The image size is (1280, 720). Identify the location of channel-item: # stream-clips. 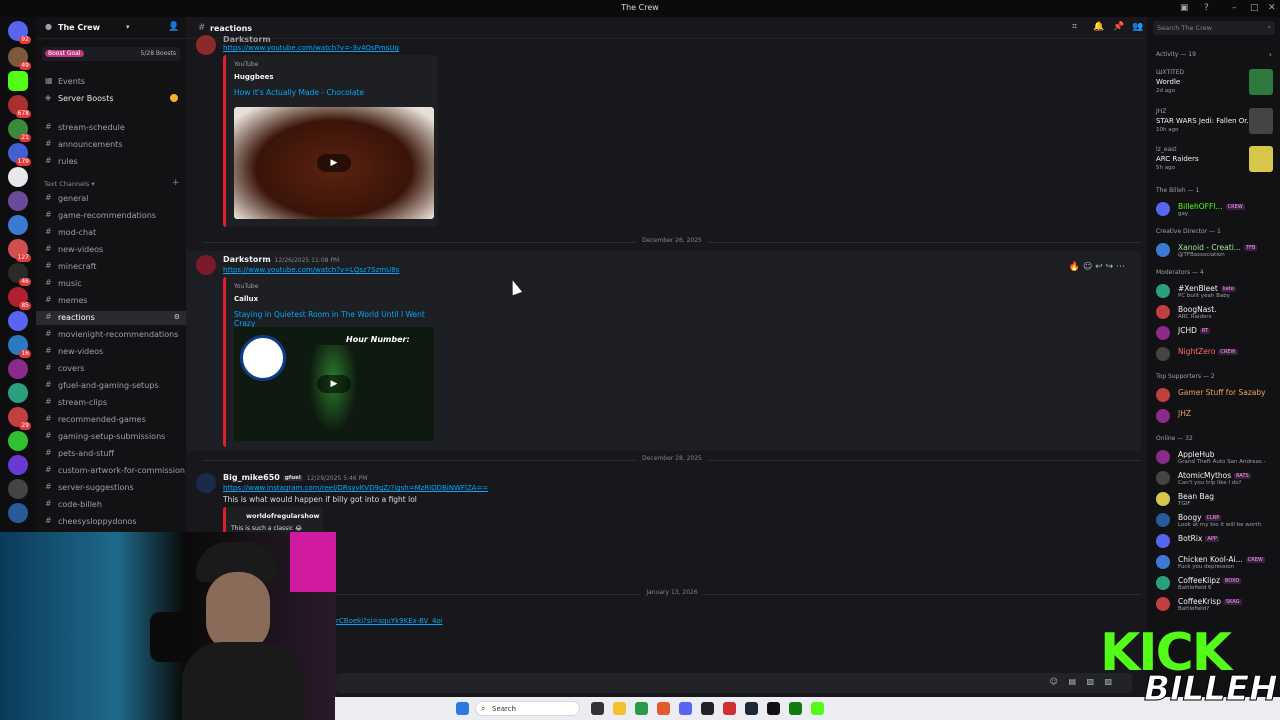
(111, 403).